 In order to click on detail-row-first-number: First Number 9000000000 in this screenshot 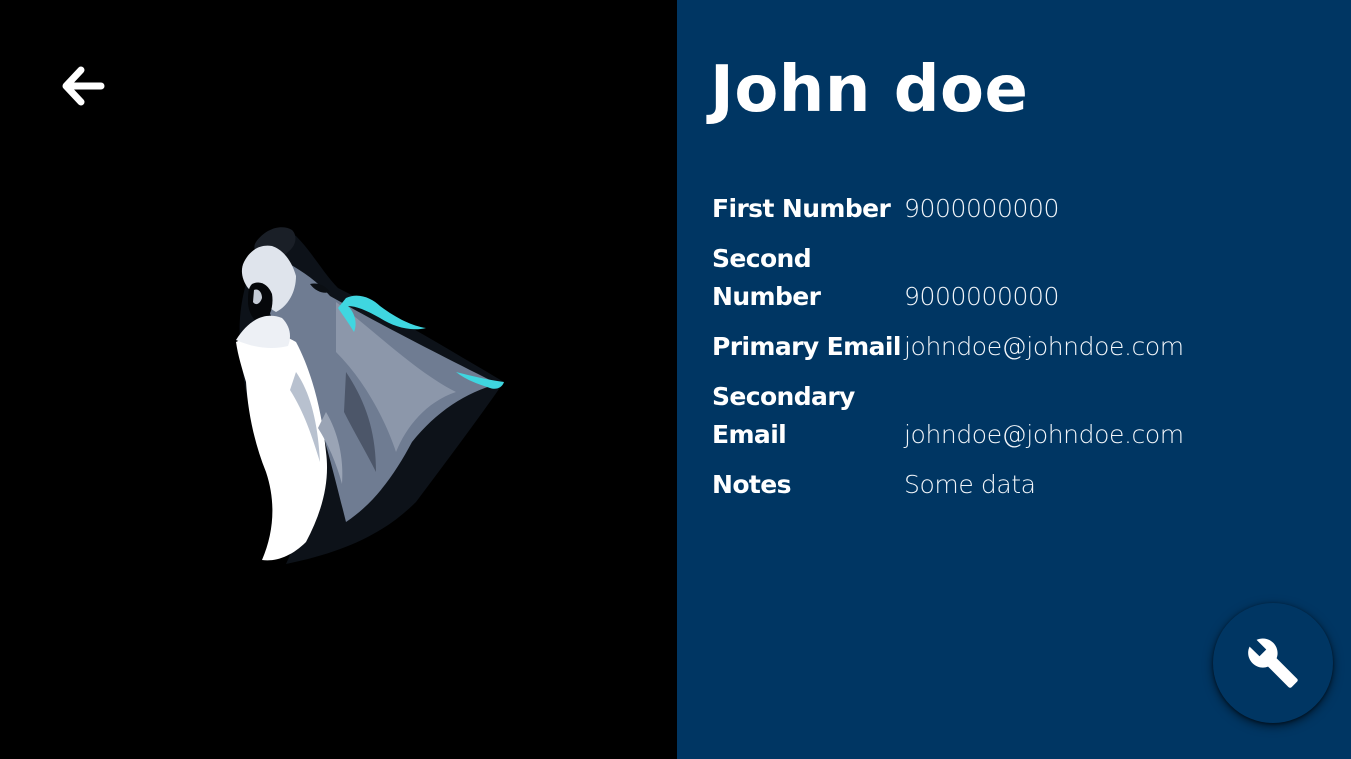, I will do `click(992, 209)`.